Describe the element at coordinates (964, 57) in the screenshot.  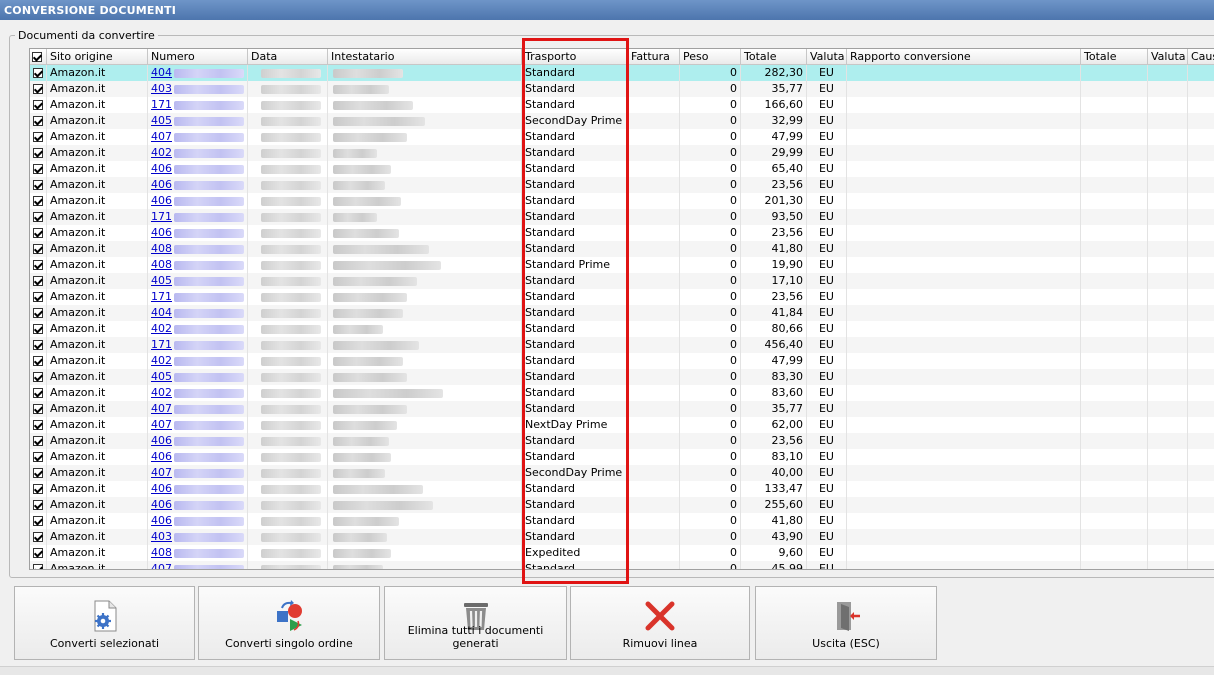
I see `column-header-rapporto: Rapporto conversione` at that location.